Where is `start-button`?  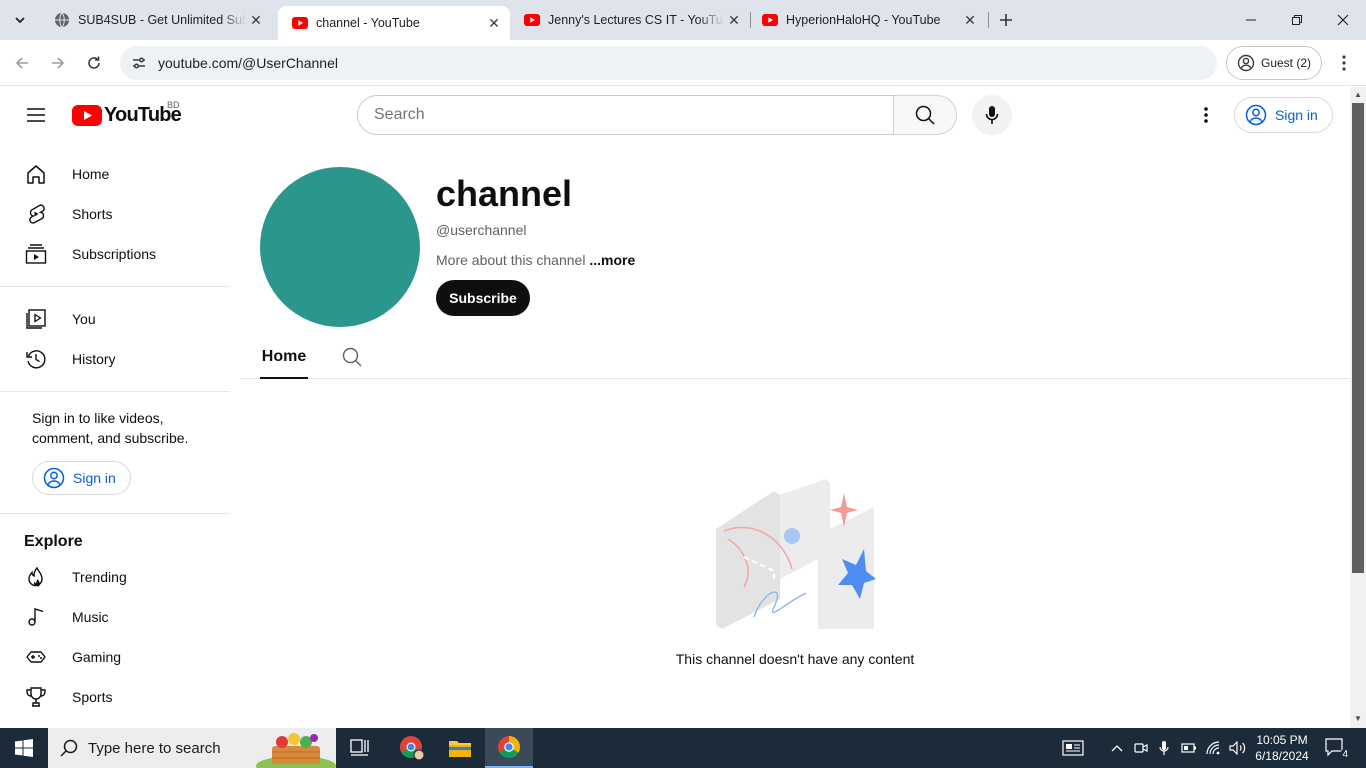
start-button is located at coordinates (24, 748).